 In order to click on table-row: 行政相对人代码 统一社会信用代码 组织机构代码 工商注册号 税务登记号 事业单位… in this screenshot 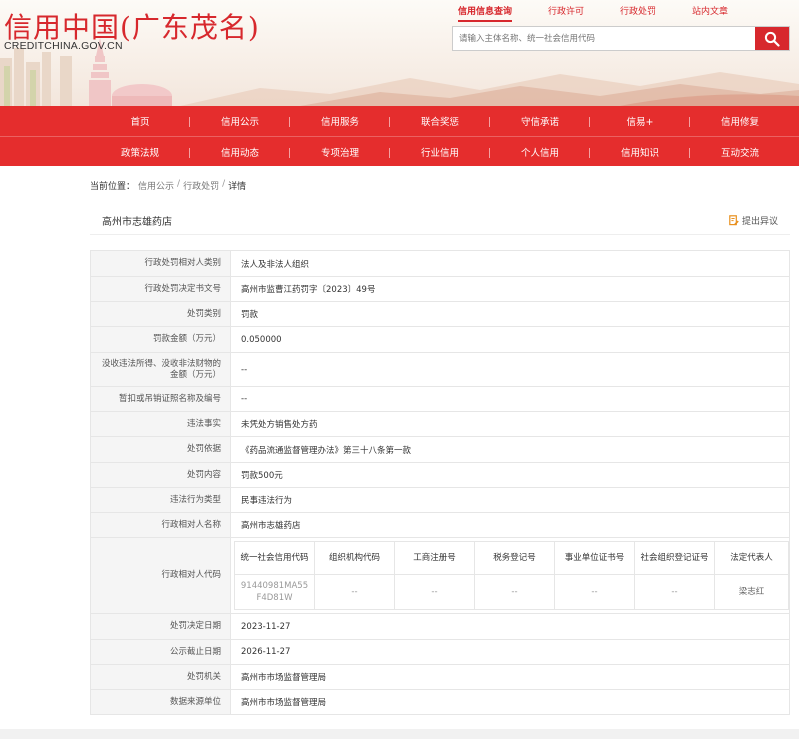, I will do `click(440, 575)`.